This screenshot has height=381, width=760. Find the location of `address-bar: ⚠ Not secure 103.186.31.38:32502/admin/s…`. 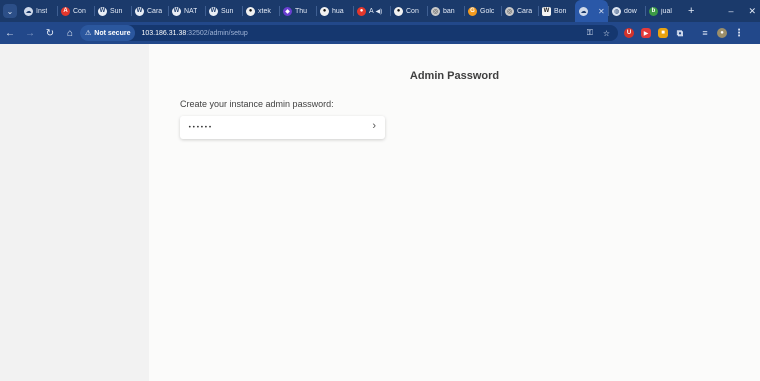

address-bar: ⚠ Not secure 103.186.31.38:32502/admin/s… is located at coordinates (349, 33).